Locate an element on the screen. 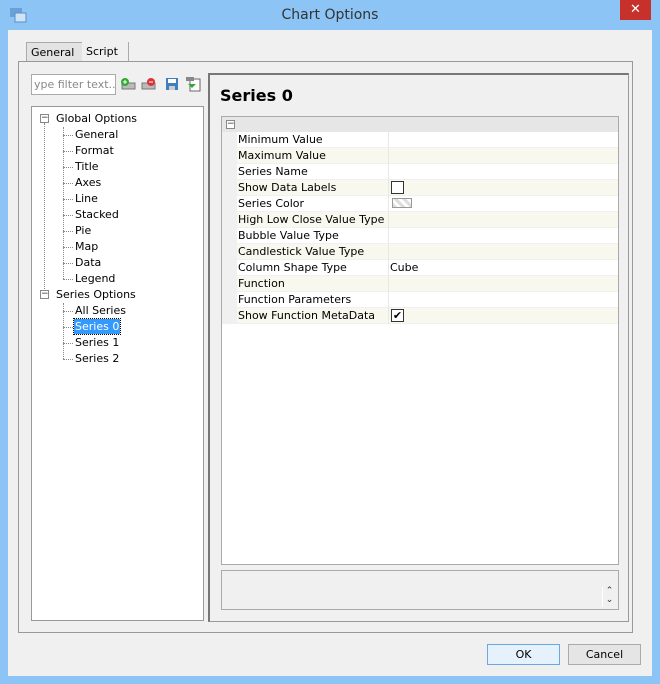  property-label: Show Data Labels is located at coordinates (287, 187).